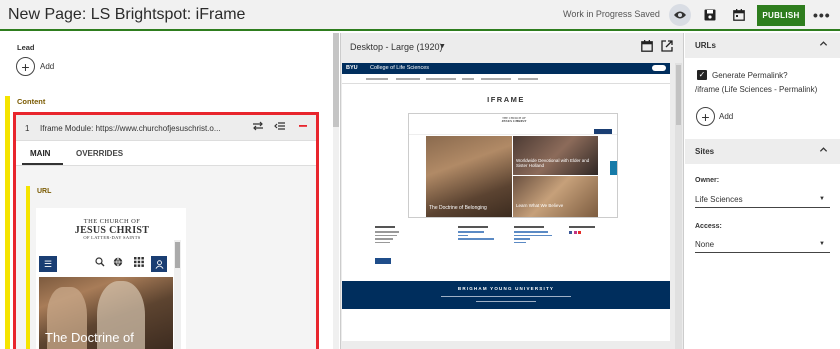 The height and width of the screenshot is (349, 840). I want to click on publish-button: PUBLISH, so click(781, 15).